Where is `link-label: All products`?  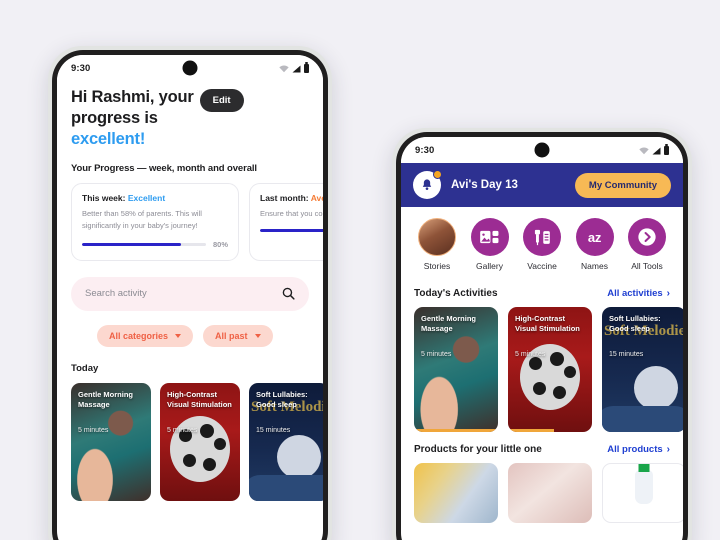
link-label: All products is located at coordinates (635, 449).